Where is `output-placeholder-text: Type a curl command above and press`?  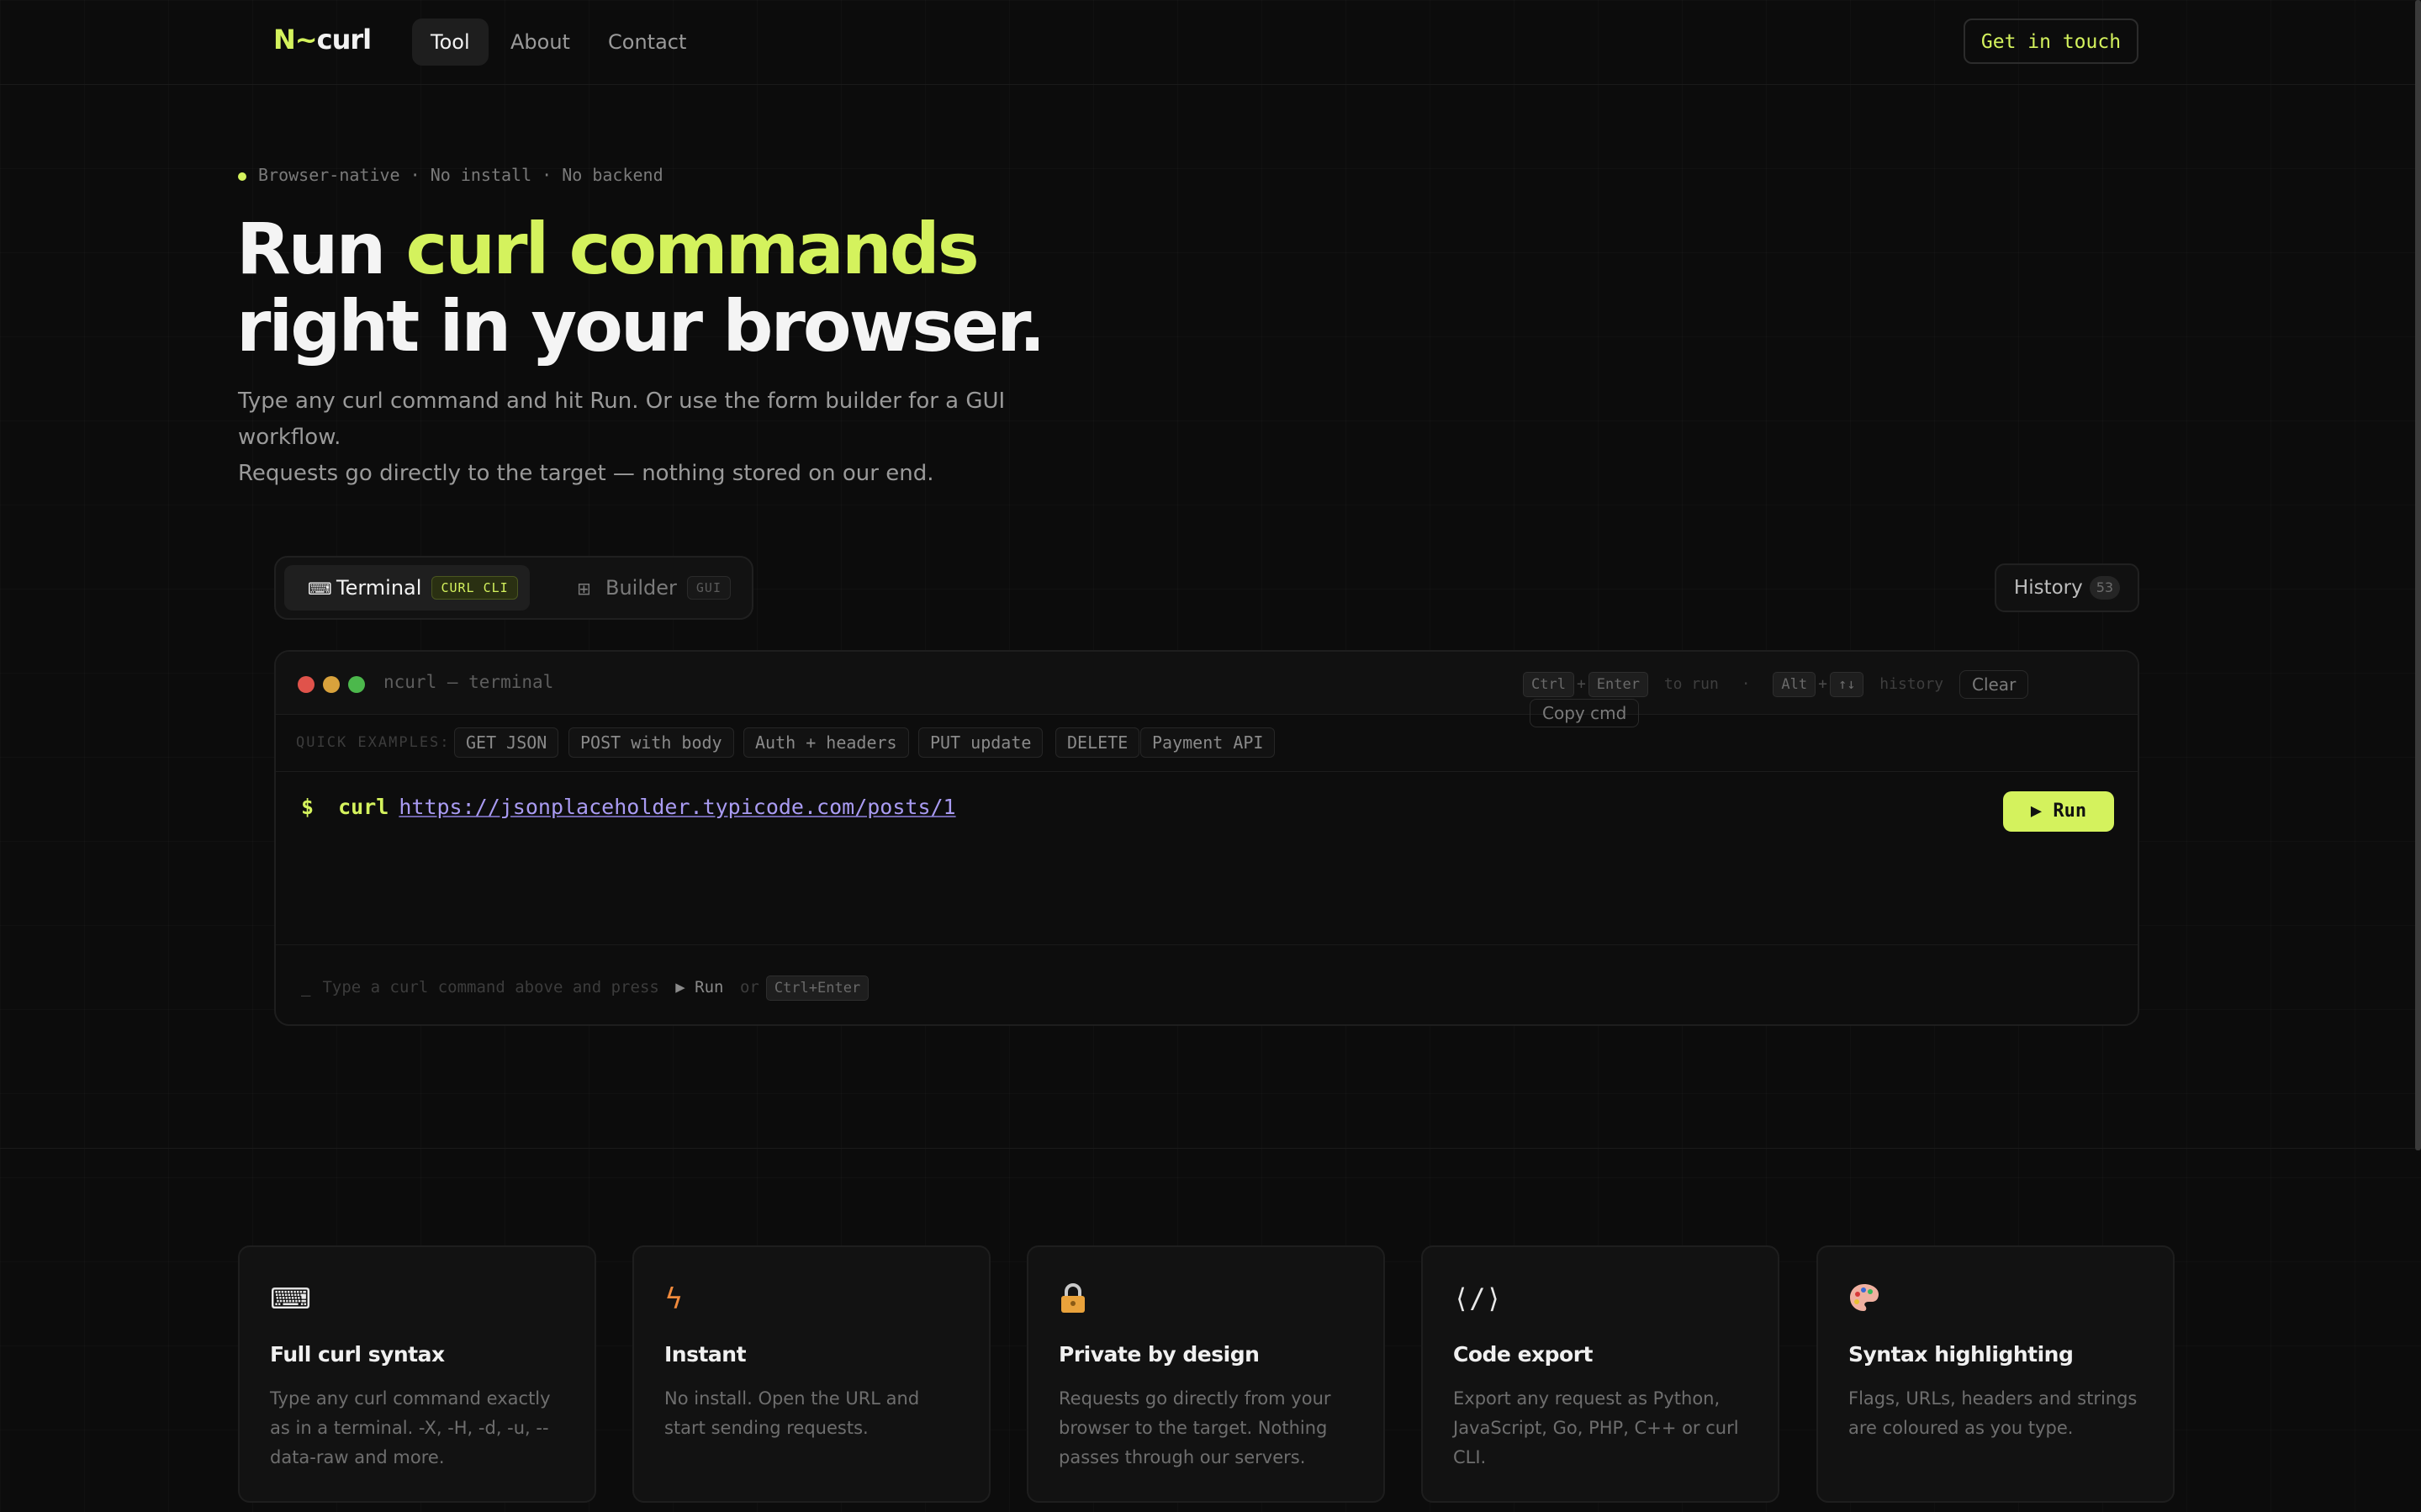
output-placeholder-text: Type a curl command above and press is located at coordinates (490, 987).